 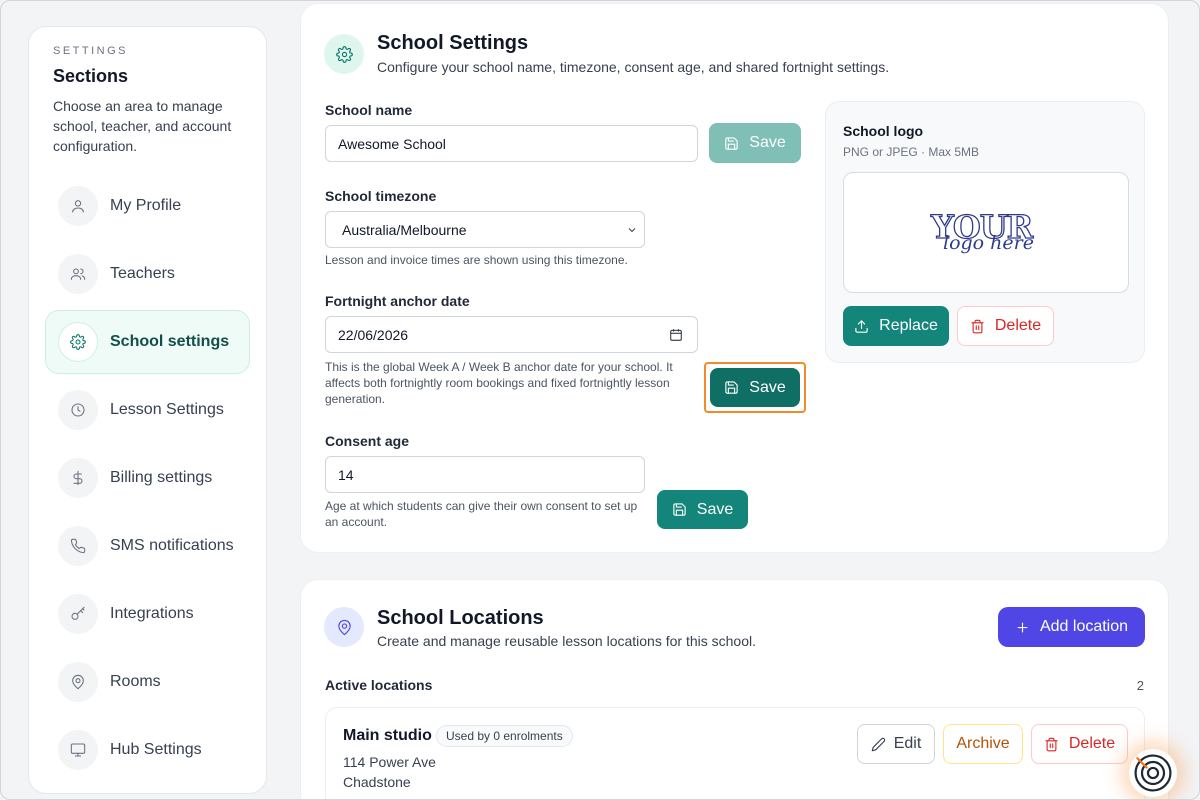 I want to click on active-locations-count: 2, so click(x=1140, y=685).